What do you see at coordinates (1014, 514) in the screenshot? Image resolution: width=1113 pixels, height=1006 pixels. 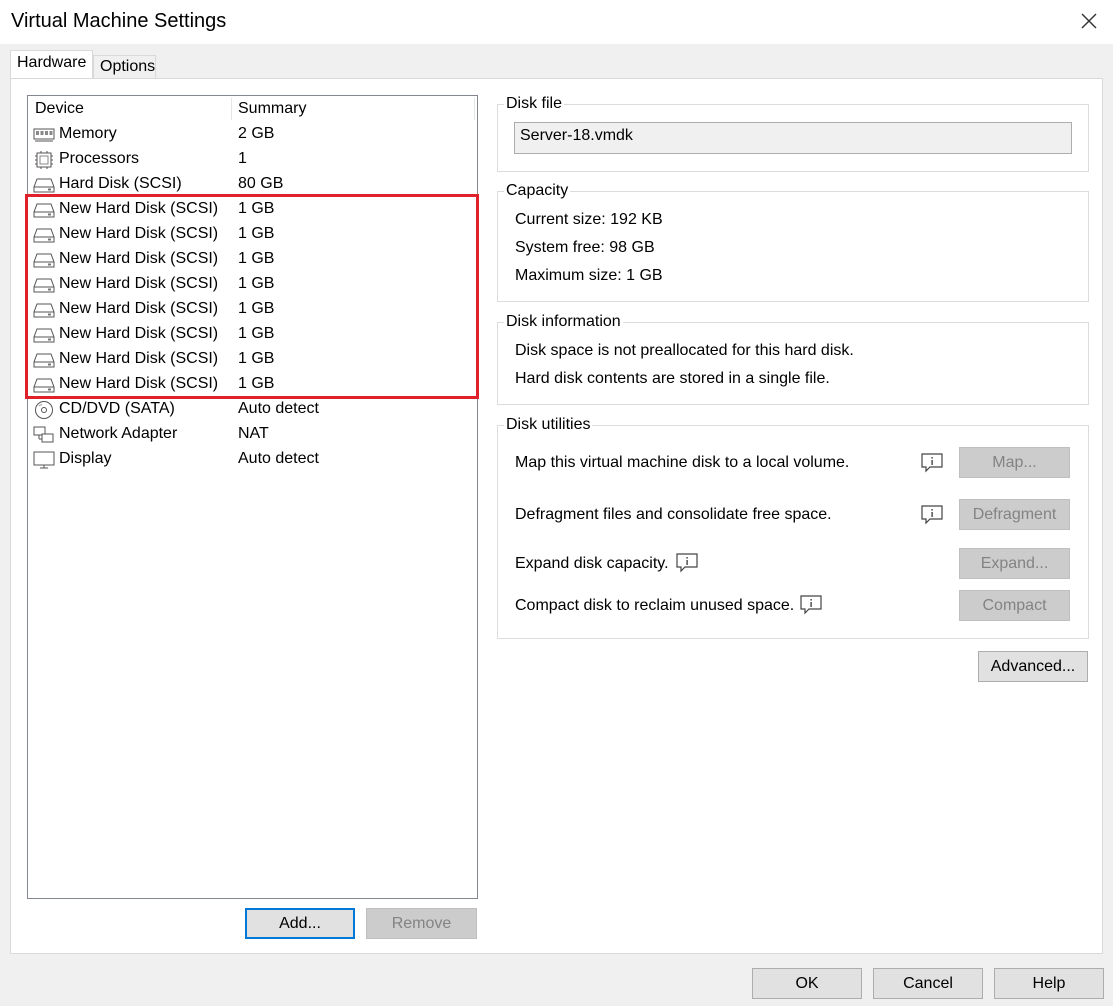 I see `defragment-button: Defragment` at bounding box center [1014, 514].